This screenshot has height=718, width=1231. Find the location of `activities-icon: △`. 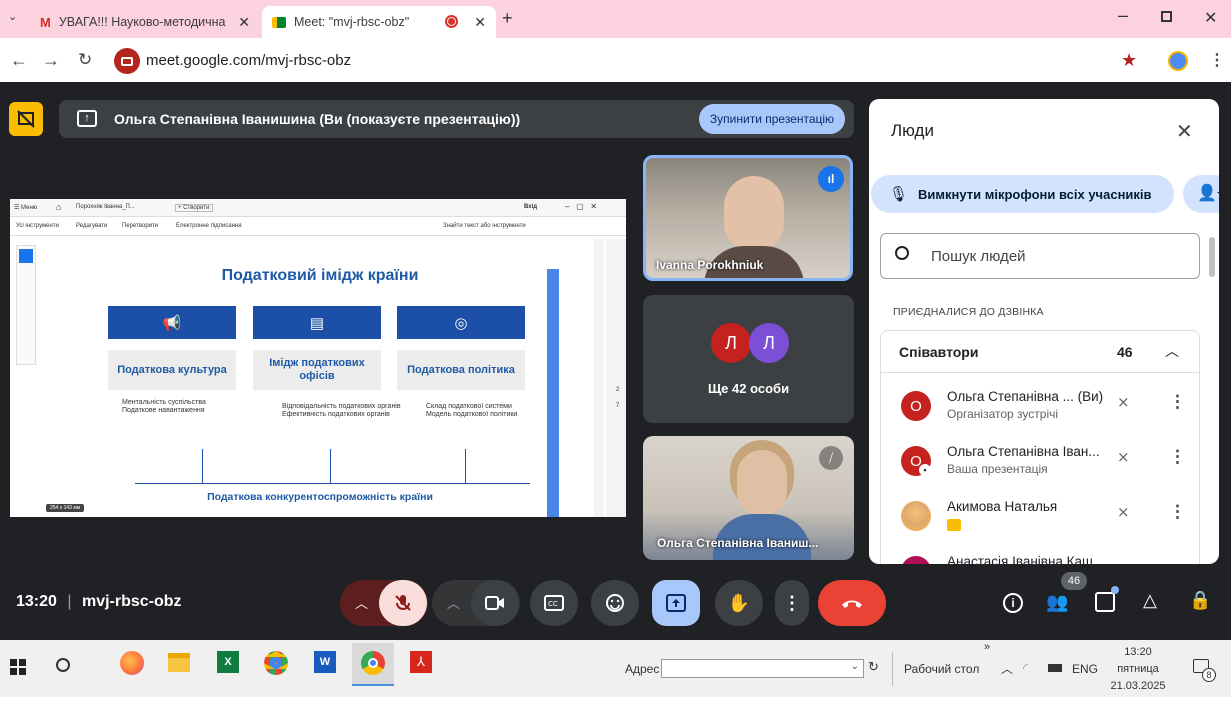

activities-icon: △ is located at coordinates (1150, 600).